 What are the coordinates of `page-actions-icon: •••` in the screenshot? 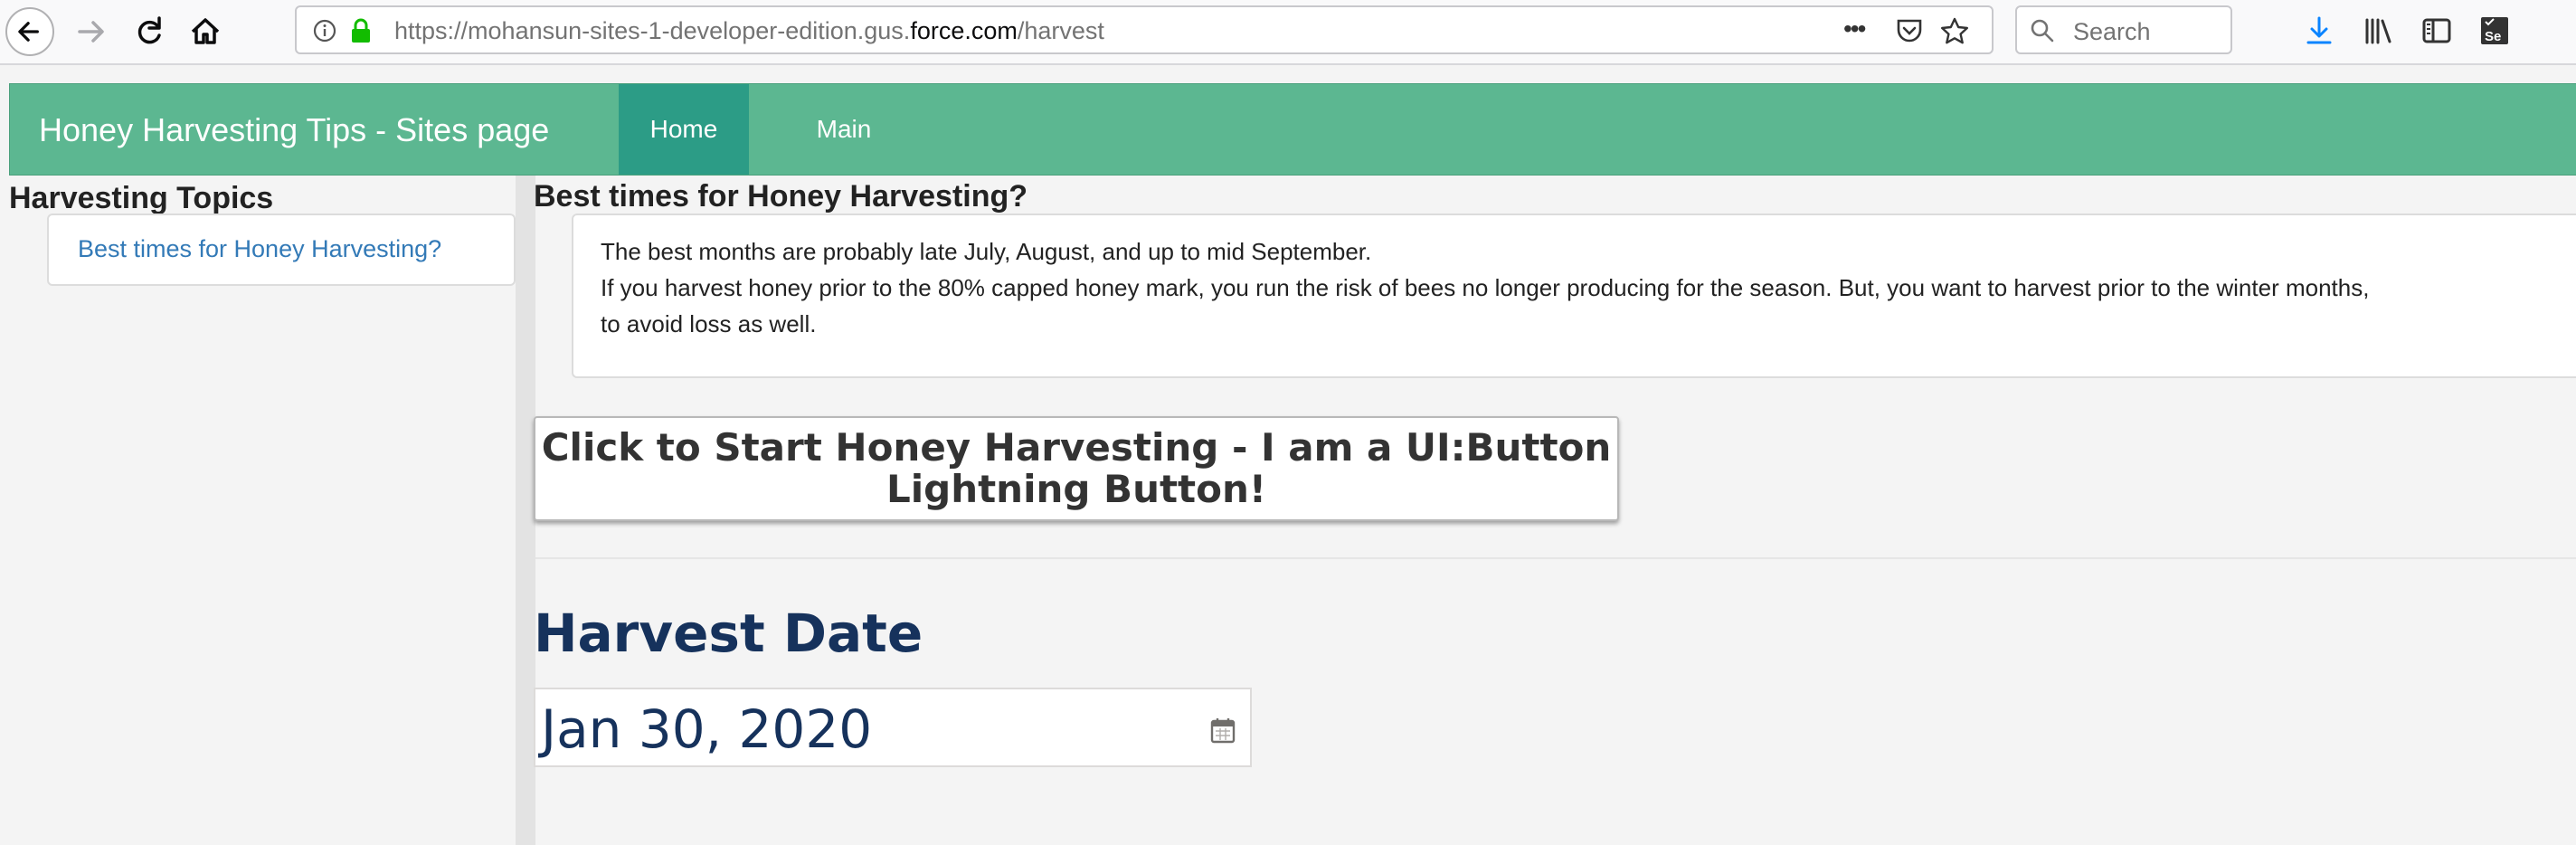 It's located at (1859, 30).